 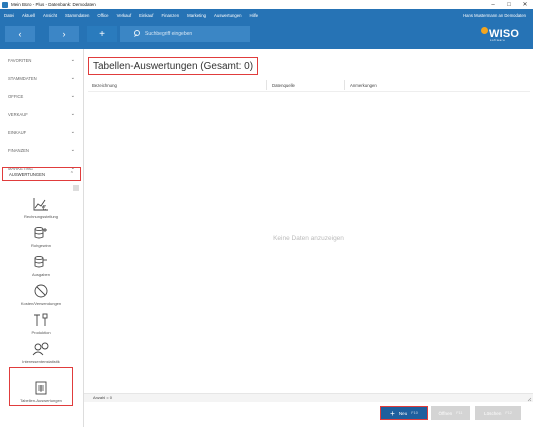 What do you see at coordinates (28, 15) in the screenshot?
I see `menu-aktuell: Aktuell` at bounding box center [28, 15].